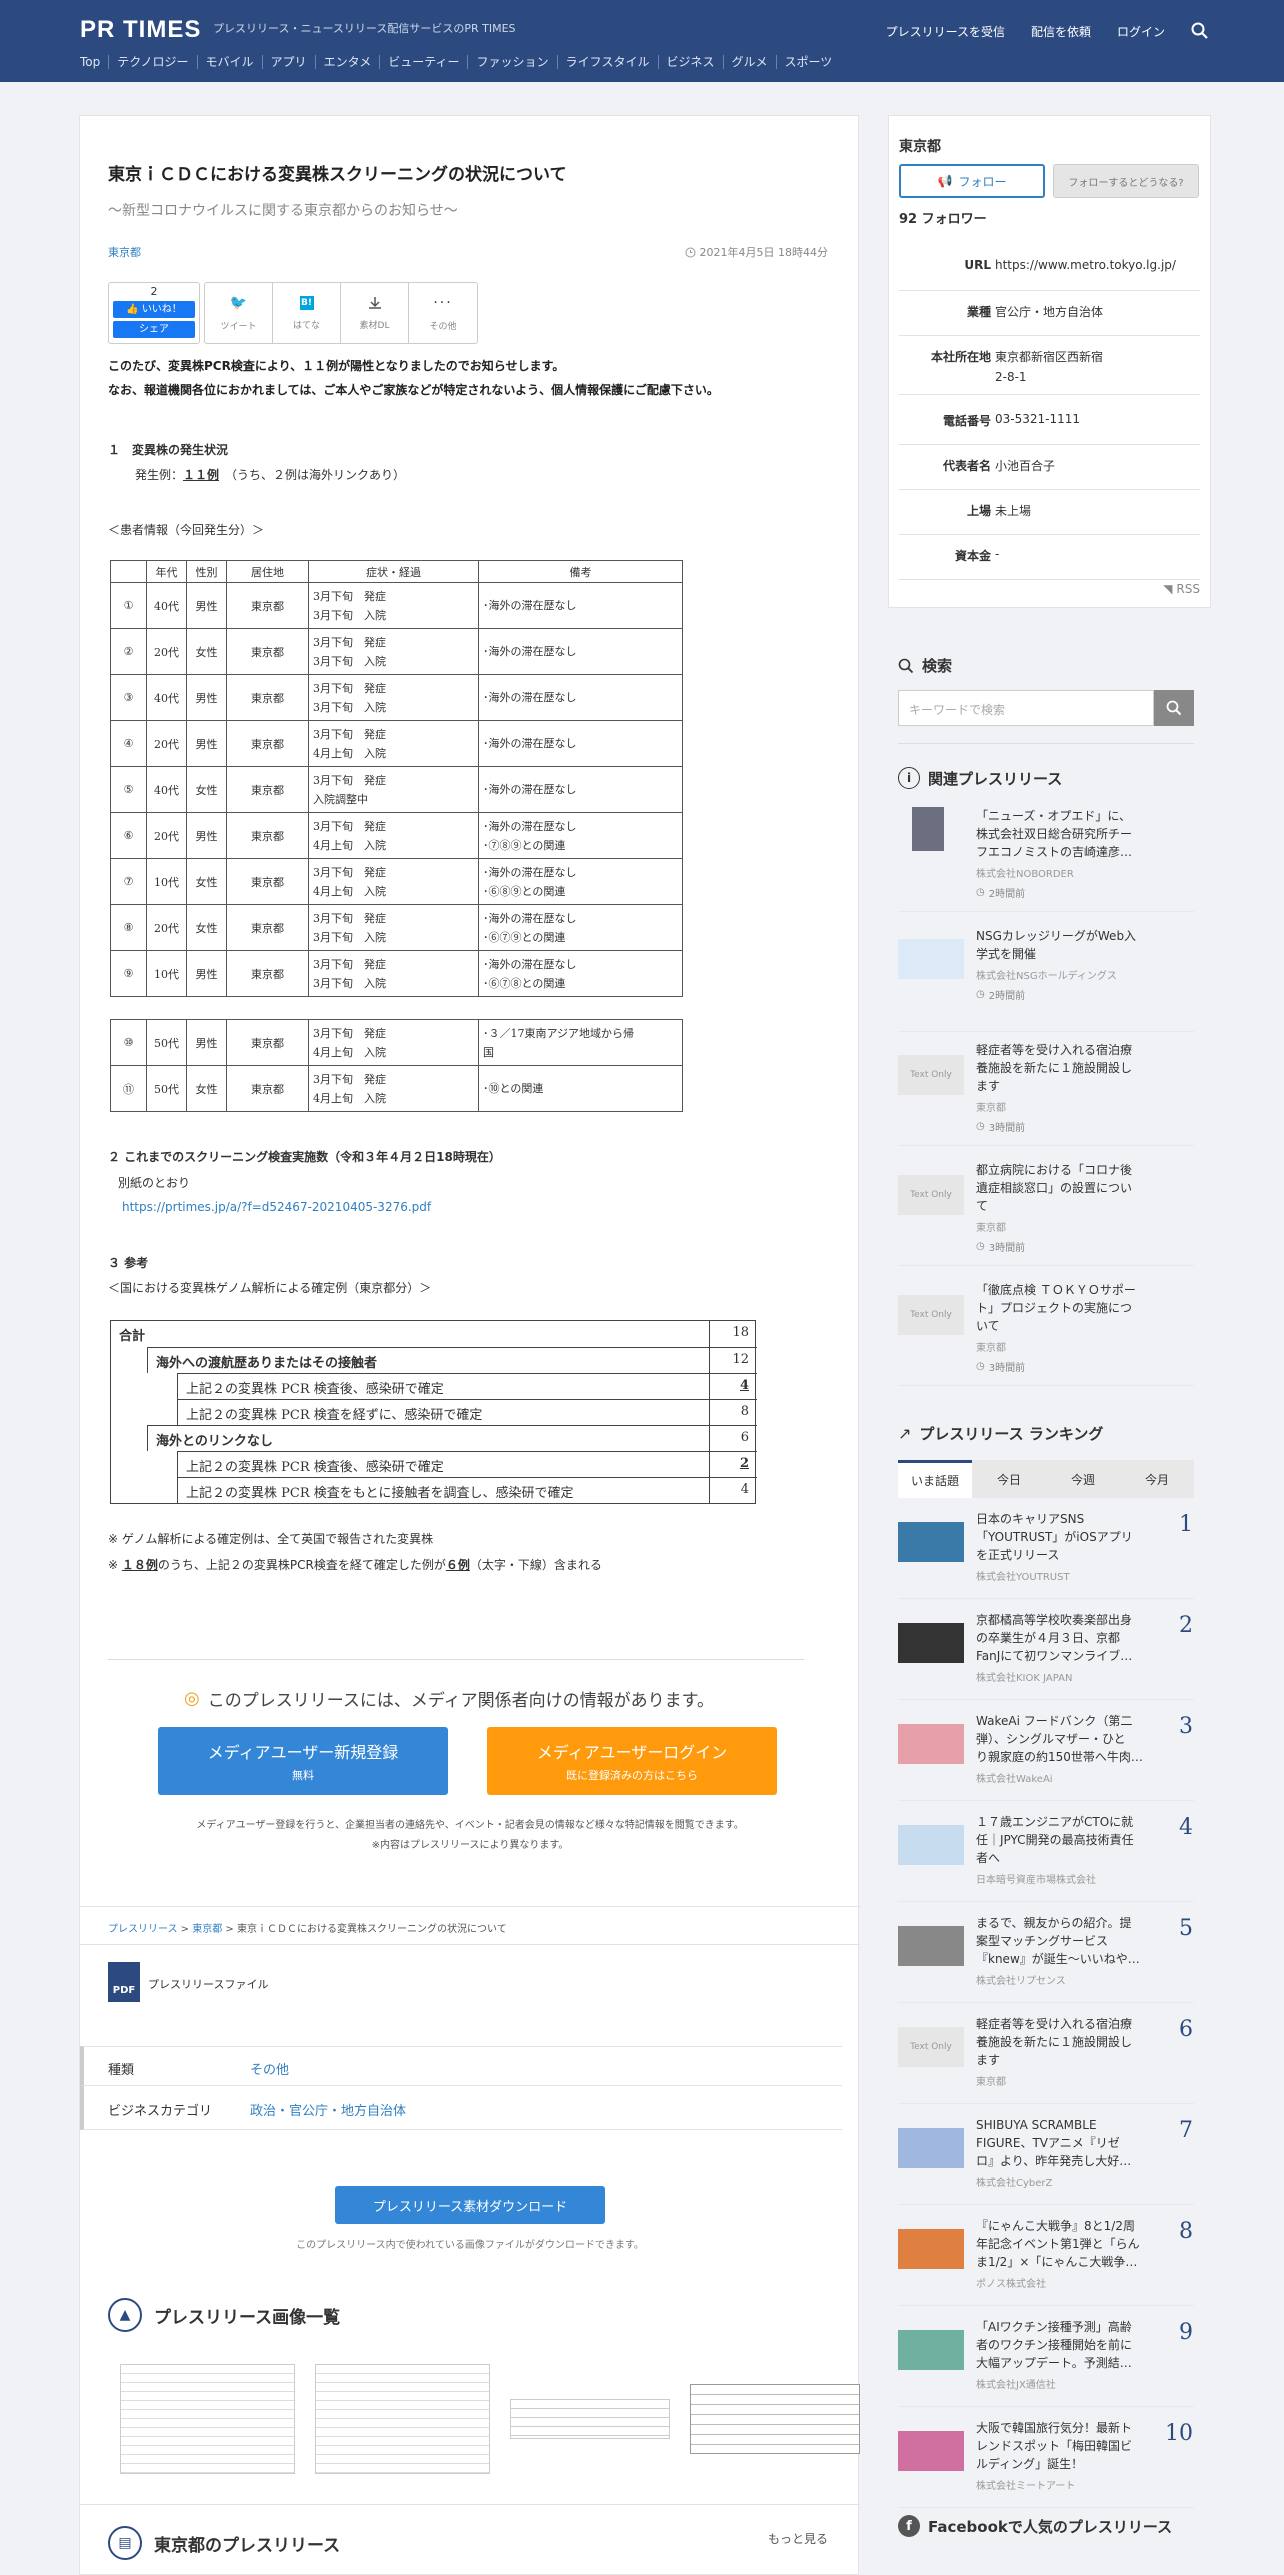 The image size is (1284, 2575). I want to click on ranking-company: 株式会社JX通信社, so click(1016, 2383).